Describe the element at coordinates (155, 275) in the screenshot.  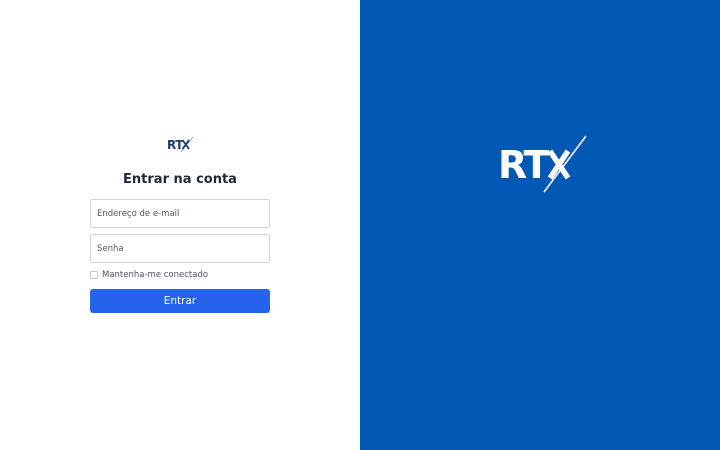
I see `remember-me-label: Mantenha-me conectado` at that location.